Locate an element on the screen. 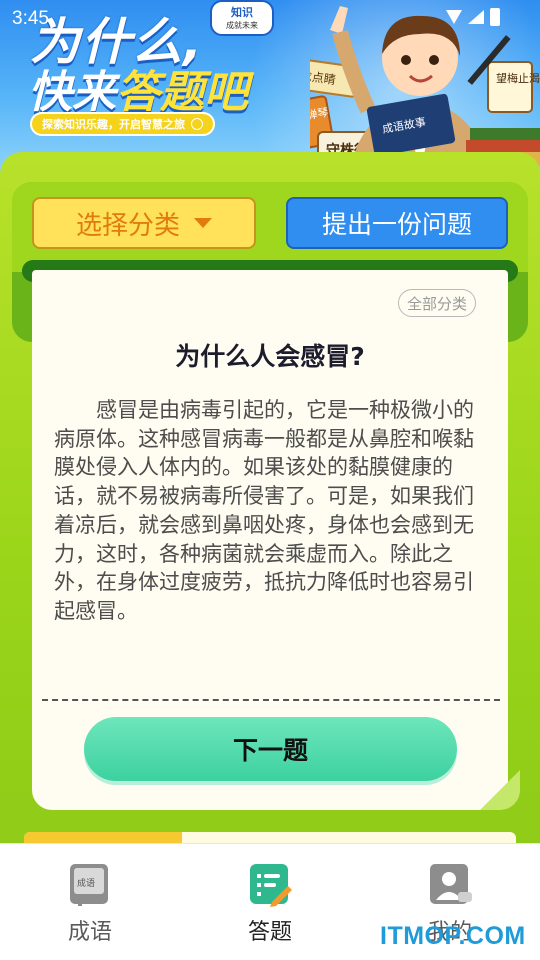 The image size is (540, 960). knowledge-badge: 知识 成就未来 is located at coordinates (242, 18).